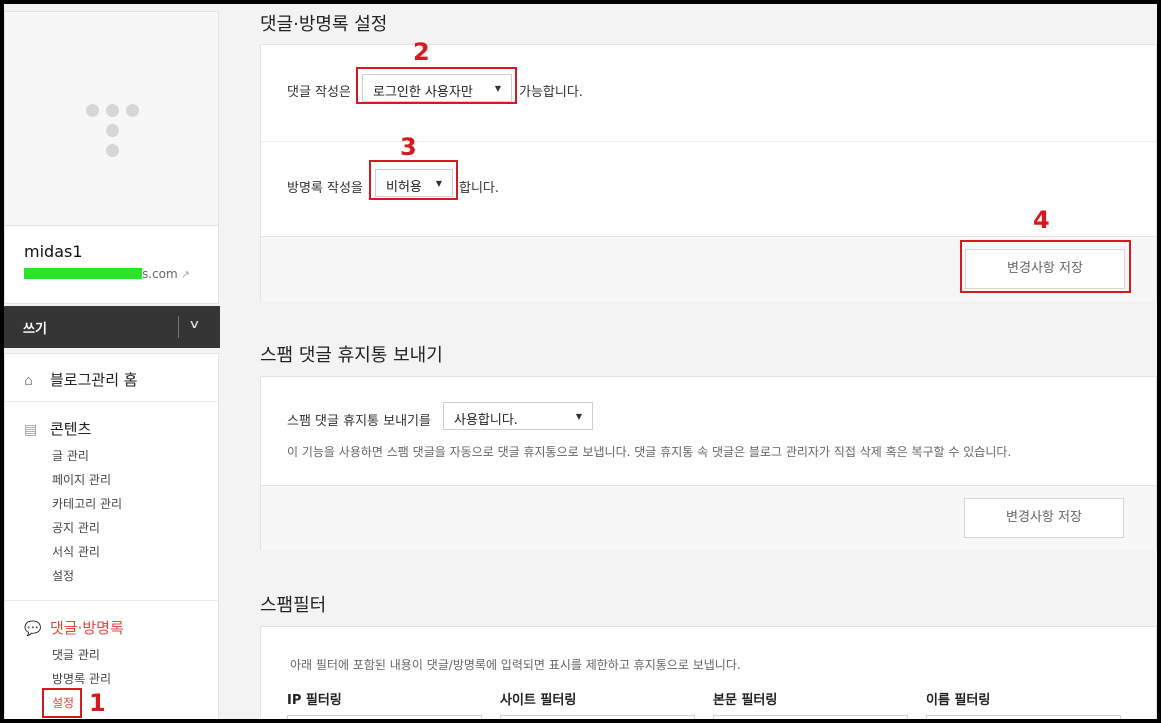 The image size is (1161, 723). What do you see at coordinates (745, 700) in the screenshot?
I see `body-filter-label: 본문 필터링` at bounding box center [745, 700].